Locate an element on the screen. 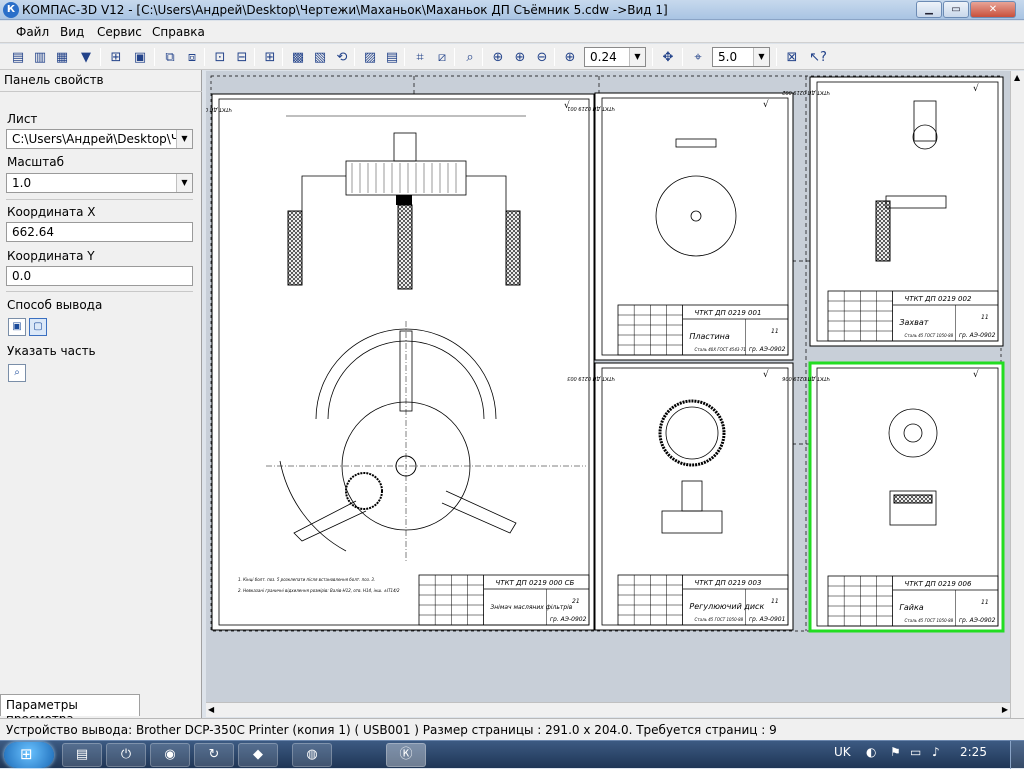 This screenshot has height=769, width=1024. rotate-icon: ⟲ is located at coordinates (342, 57).